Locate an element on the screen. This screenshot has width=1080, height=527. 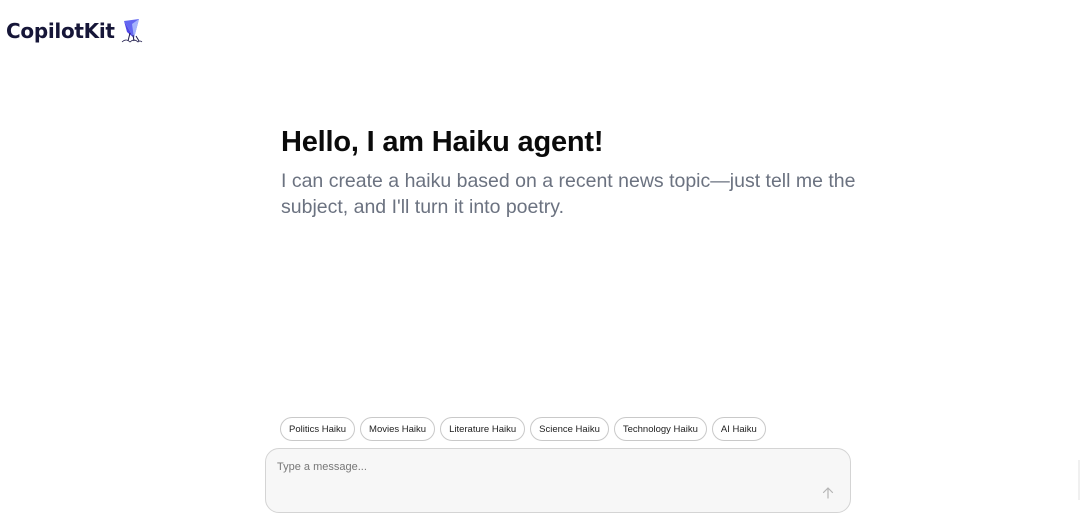
message-composer is located at coordinates (558, 480).